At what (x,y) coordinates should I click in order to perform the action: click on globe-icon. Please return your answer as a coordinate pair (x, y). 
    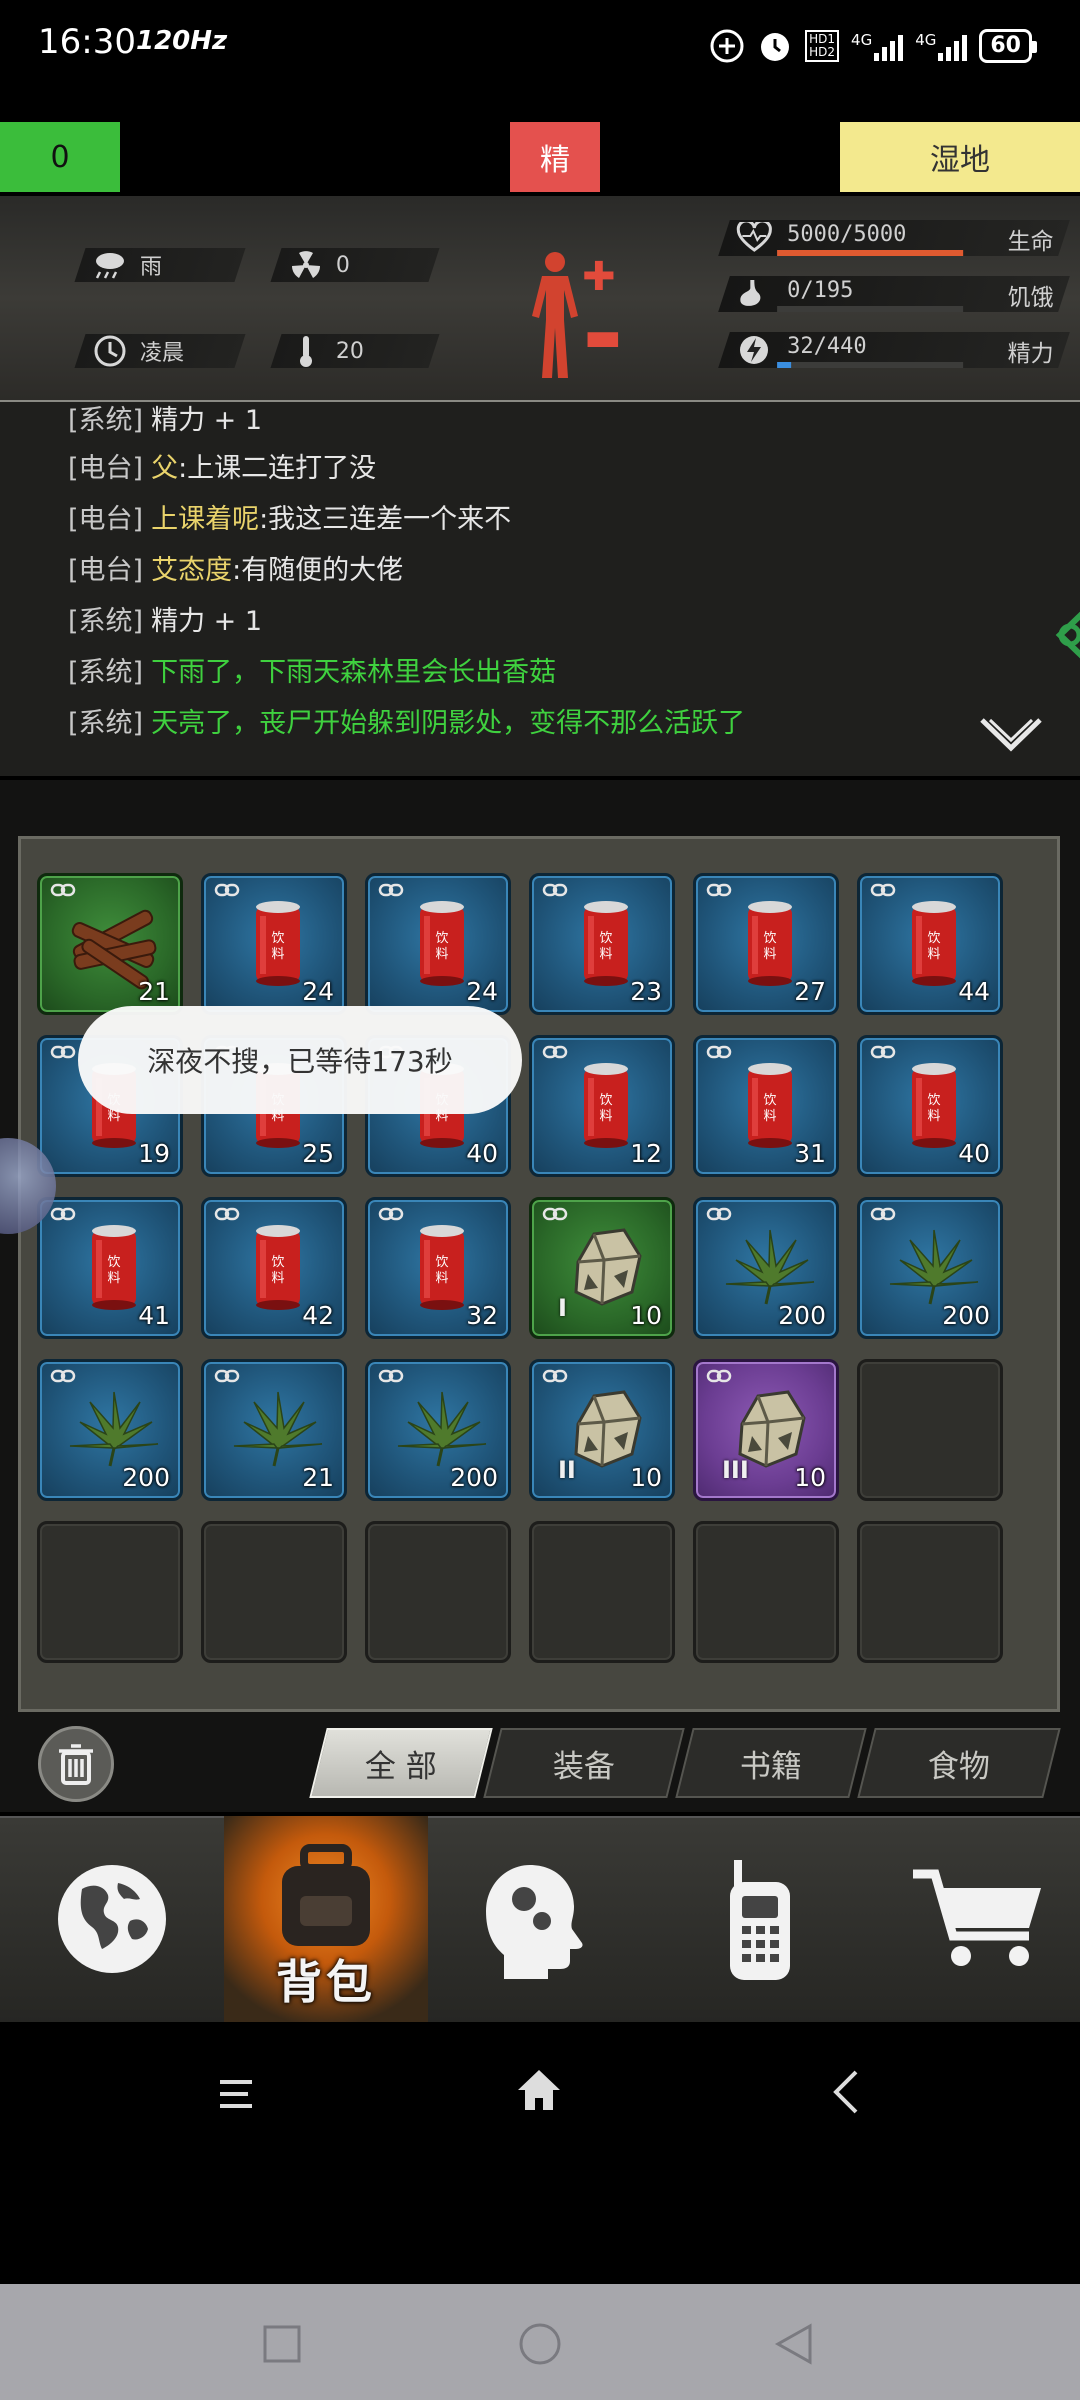
    Looking at the image, I should click on (112, 1919).